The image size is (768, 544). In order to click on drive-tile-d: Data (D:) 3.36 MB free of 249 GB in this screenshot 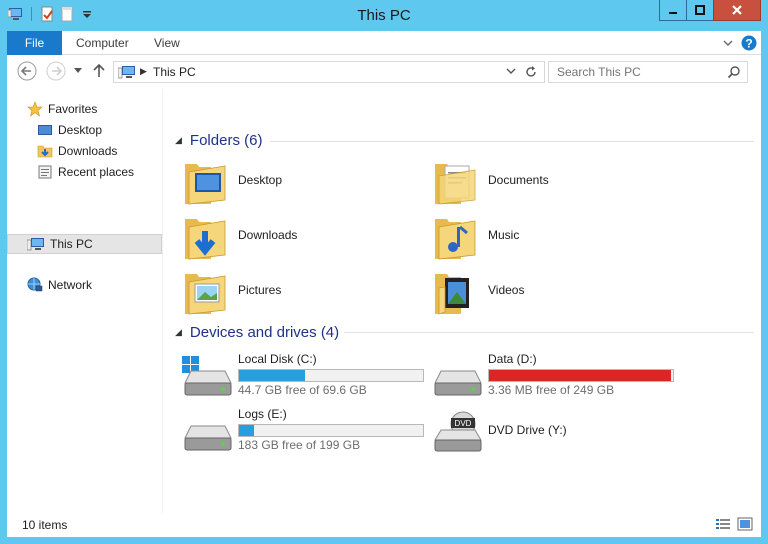, I will do `click(556, 376)`.